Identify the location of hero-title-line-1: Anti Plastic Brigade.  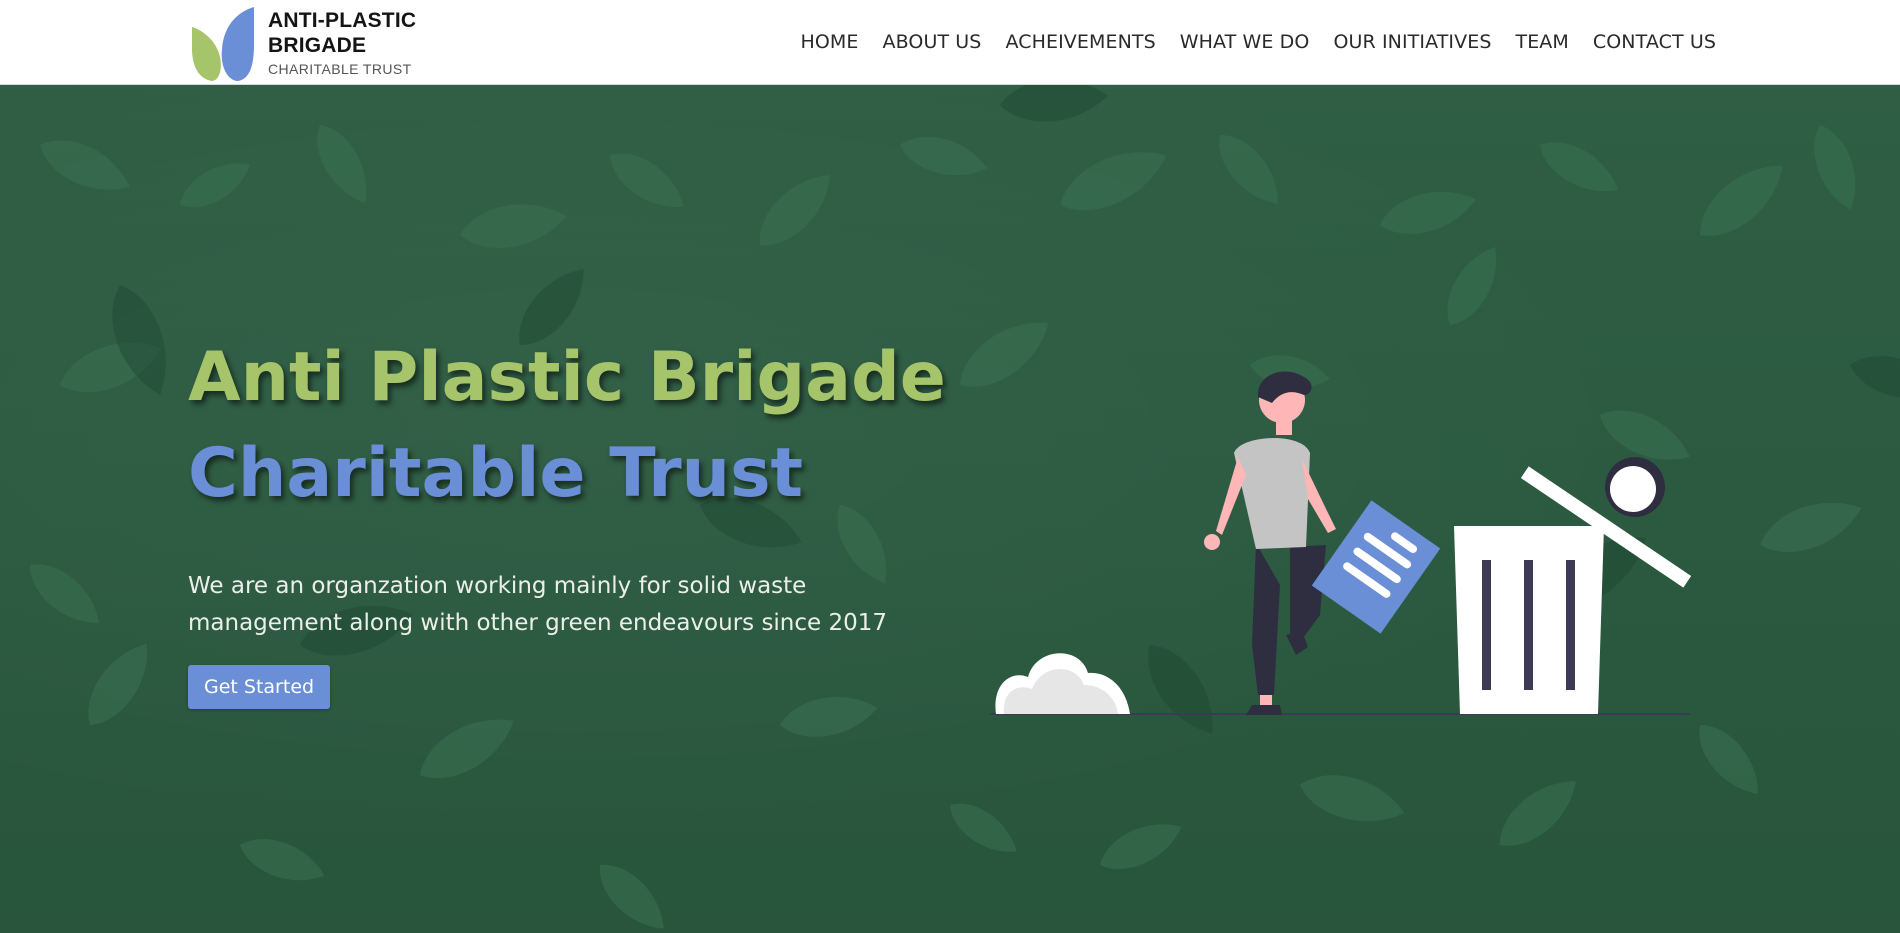
(567, 377).